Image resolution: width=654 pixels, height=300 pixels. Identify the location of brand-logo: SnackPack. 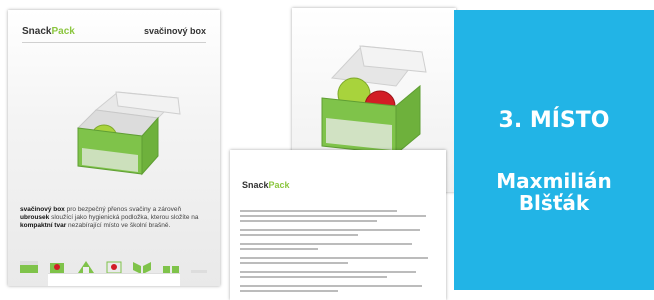
(48, 31).